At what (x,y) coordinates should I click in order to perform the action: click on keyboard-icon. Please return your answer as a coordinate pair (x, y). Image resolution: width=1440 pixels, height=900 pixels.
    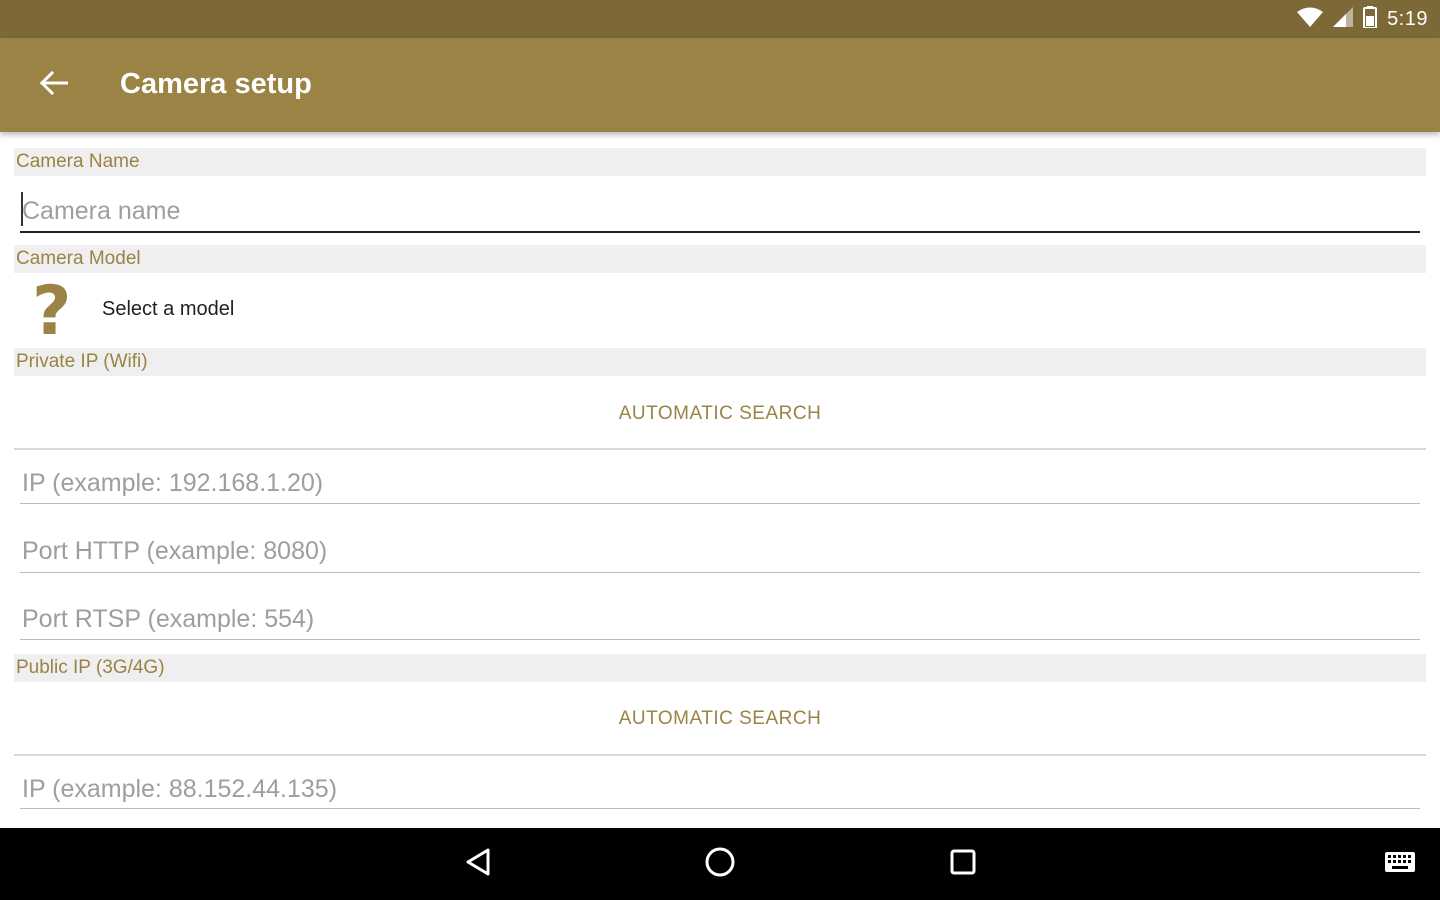
    Looking at the image, I should click on (1400, 864).